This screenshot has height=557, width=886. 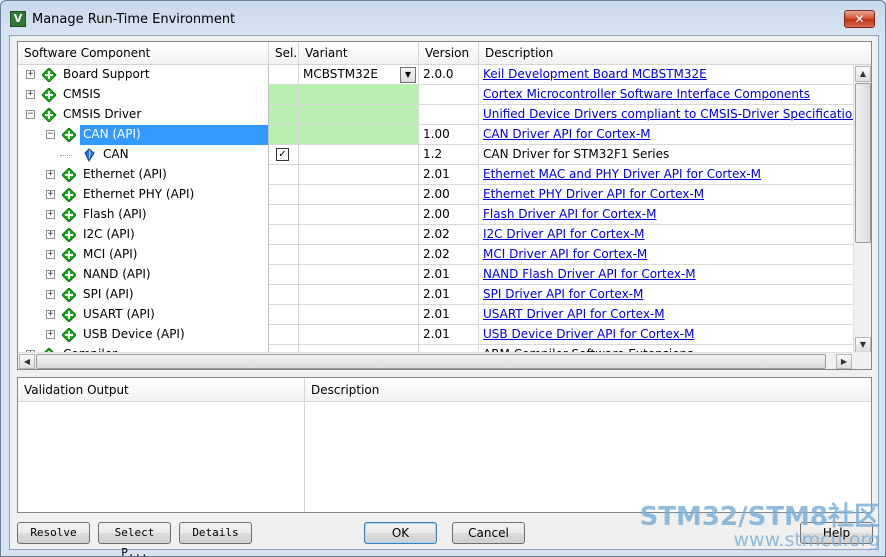 I want to click on description-link: USART Driver API for Cortex-M, so click(x=574, y=314).